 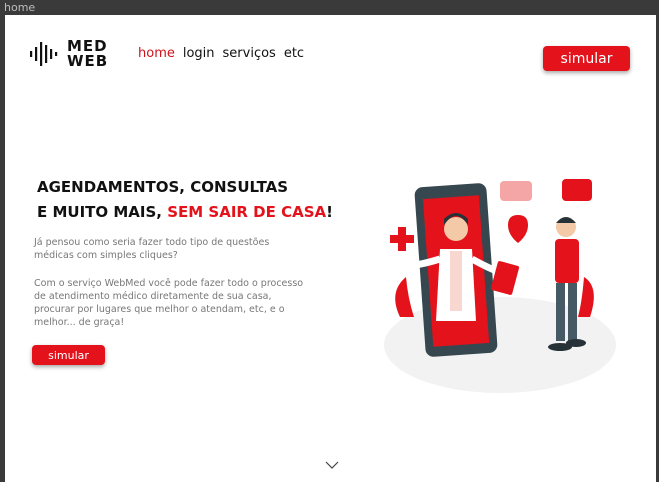 I want to click on logo-text-line2: WEB, so click(x=88, y=61).